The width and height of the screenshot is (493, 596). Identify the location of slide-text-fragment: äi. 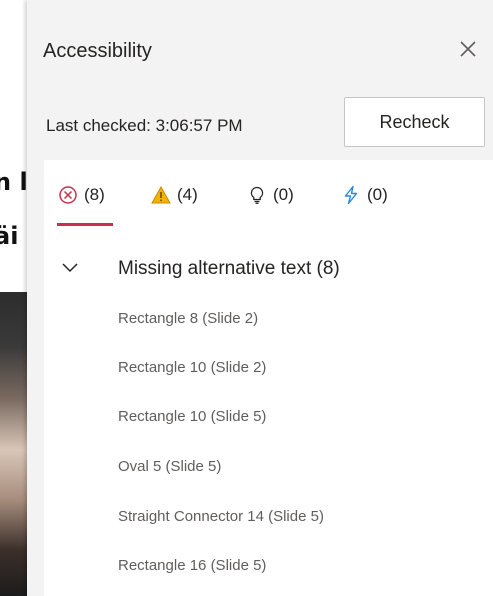
(9, 236).